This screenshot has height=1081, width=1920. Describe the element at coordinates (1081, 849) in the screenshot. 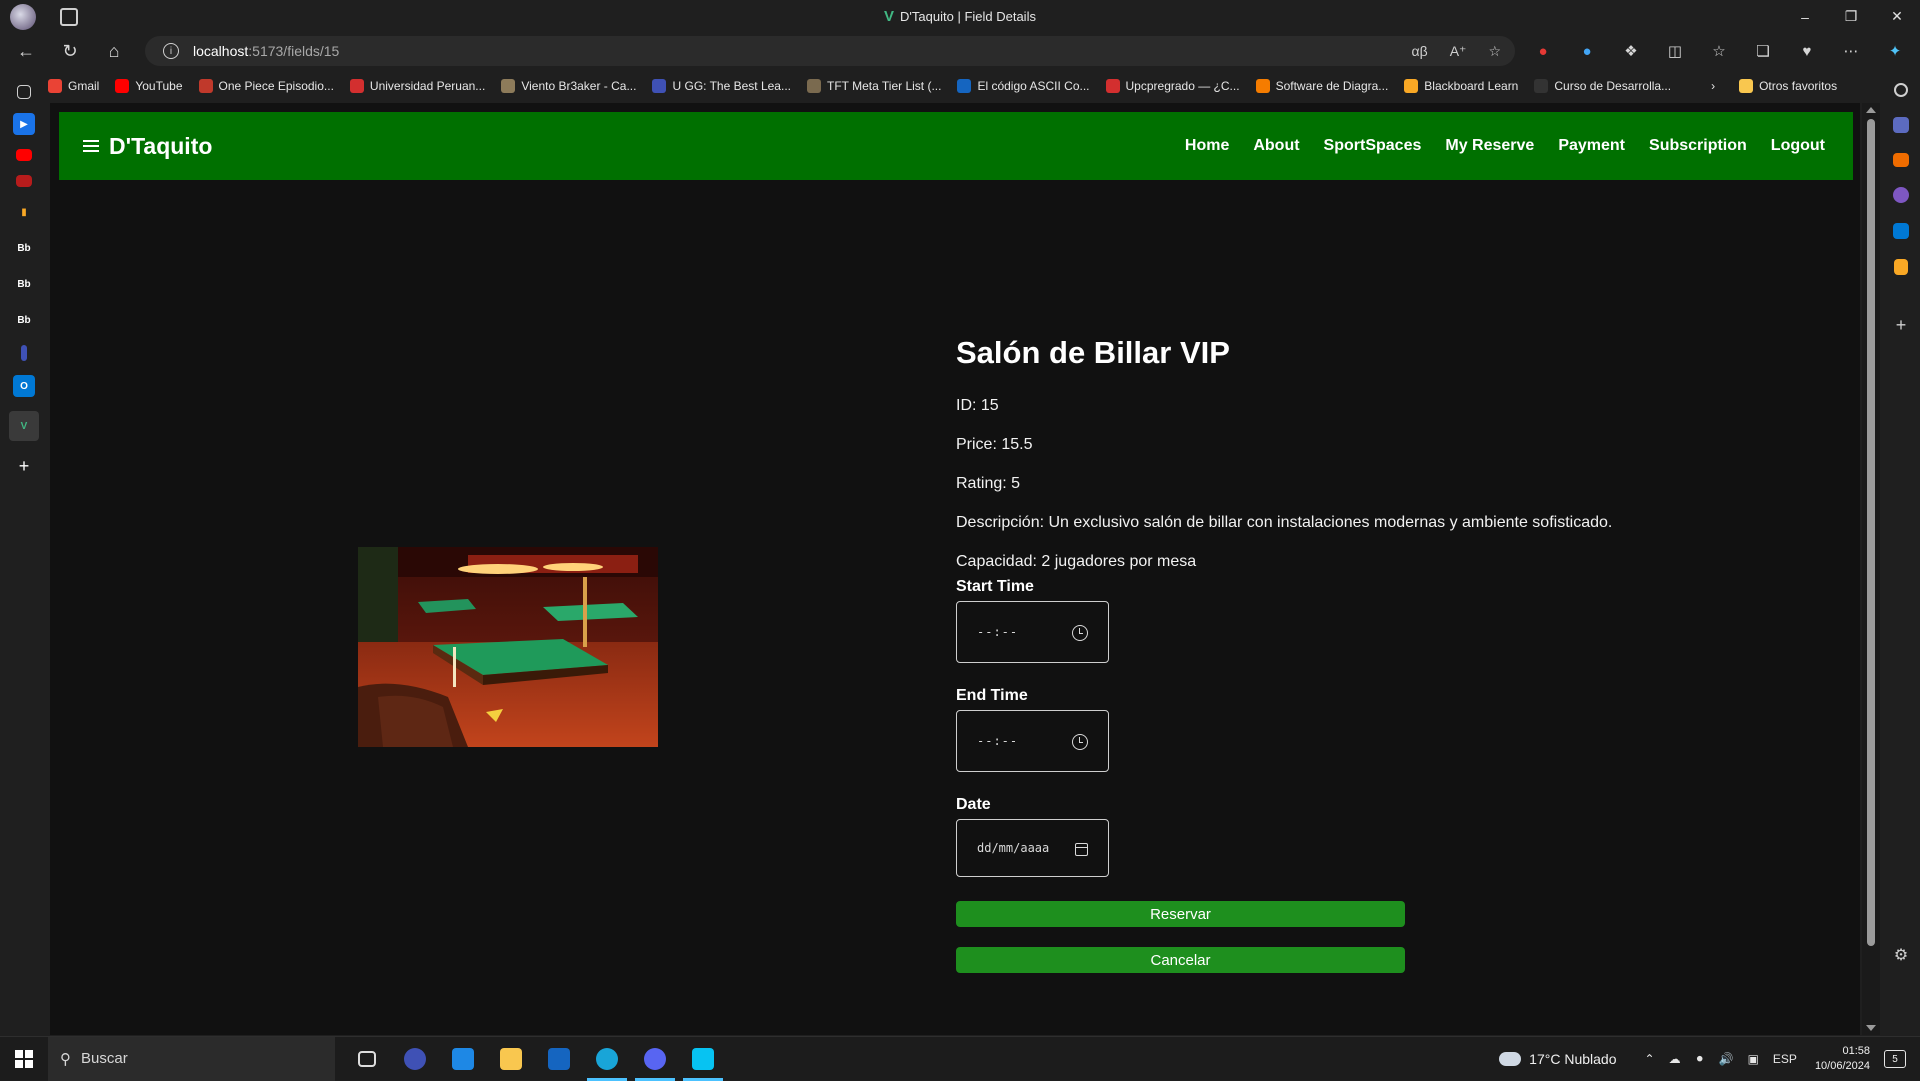

I see `calendar-icon` at that location.